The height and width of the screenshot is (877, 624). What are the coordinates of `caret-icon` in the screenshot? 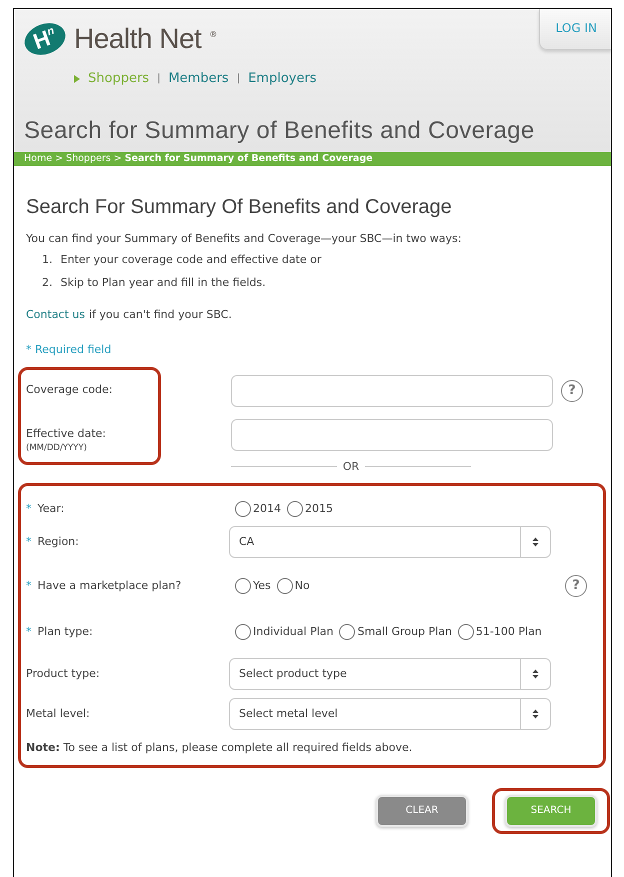 It's located at (77, 78).